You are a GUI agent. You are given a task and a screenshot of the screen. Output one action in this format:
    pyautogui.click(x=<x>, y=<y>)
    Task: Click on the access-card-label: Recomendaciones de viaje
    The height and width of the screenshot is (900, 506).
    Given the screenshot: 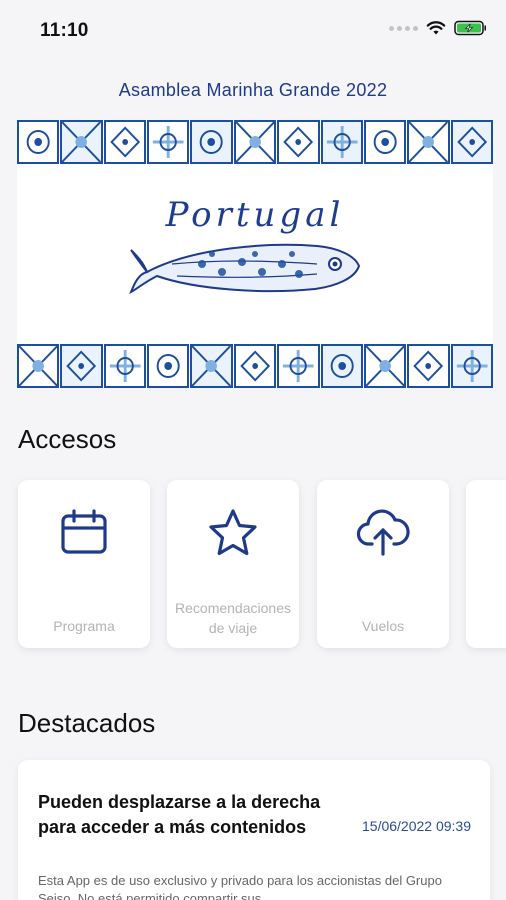 What is the action you would take?
    pyautogui.click(x=233, y=618)
    